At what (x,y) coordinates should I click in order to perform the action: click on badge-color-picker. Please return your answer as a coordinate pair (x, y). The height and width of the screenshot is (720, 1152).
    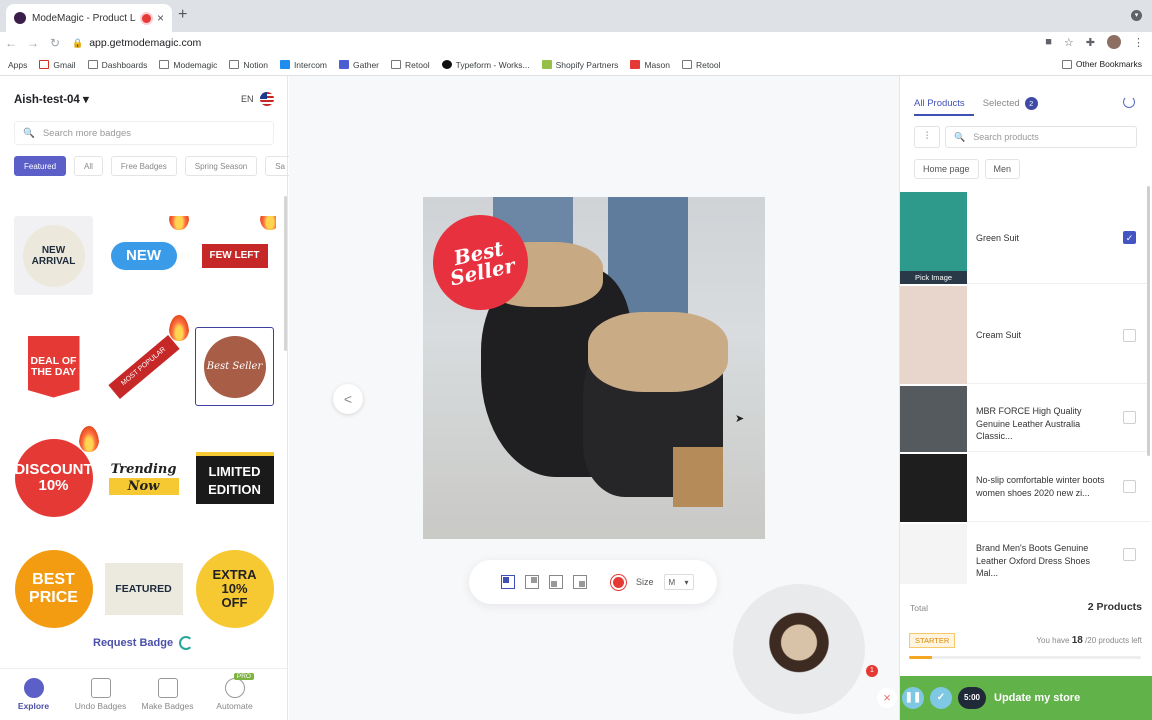
    Looking at the image, I should click on (618, 582).